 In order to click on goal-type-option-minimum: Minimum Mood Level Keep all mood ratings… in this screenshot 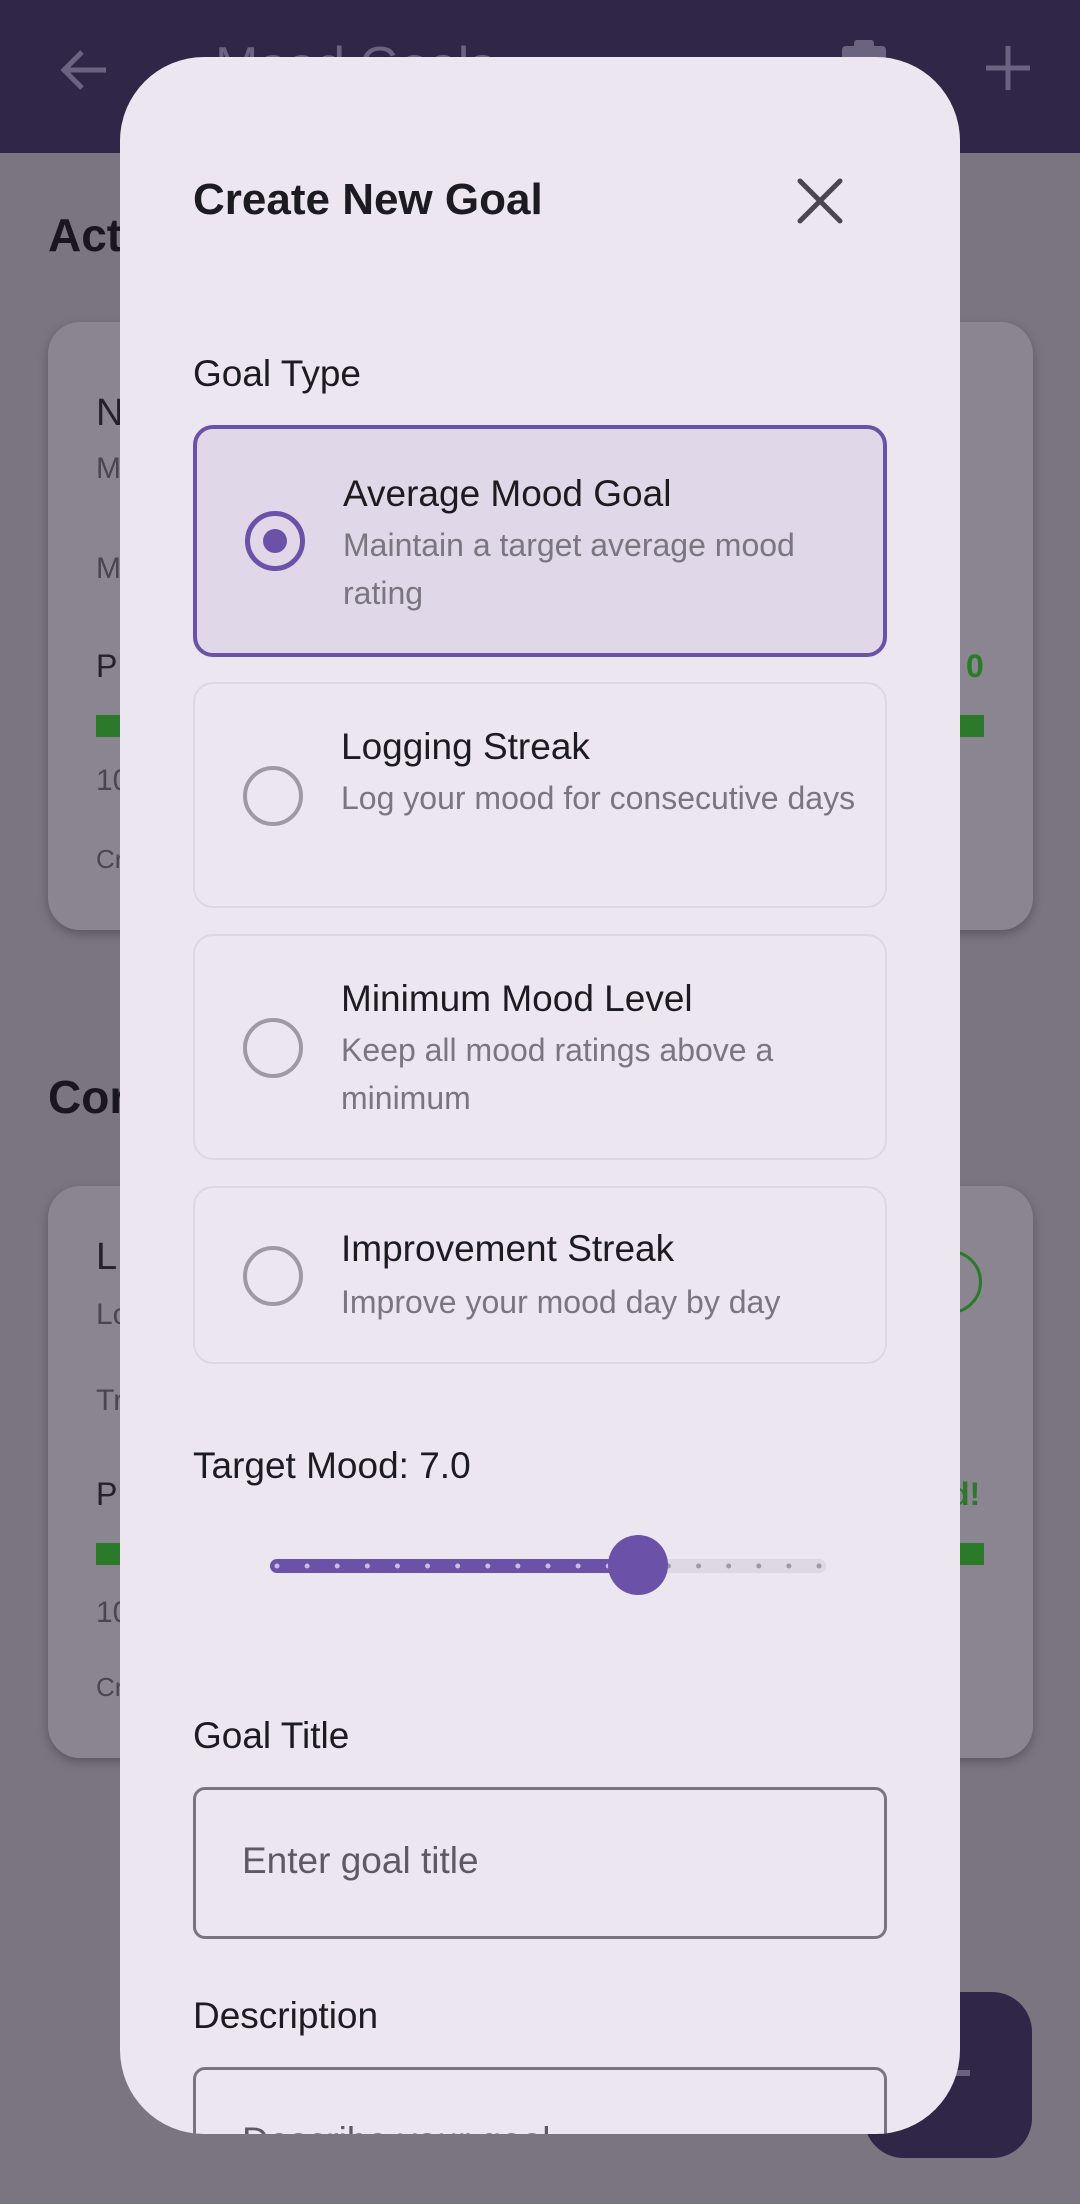, I will do `click(540, 1047)`.